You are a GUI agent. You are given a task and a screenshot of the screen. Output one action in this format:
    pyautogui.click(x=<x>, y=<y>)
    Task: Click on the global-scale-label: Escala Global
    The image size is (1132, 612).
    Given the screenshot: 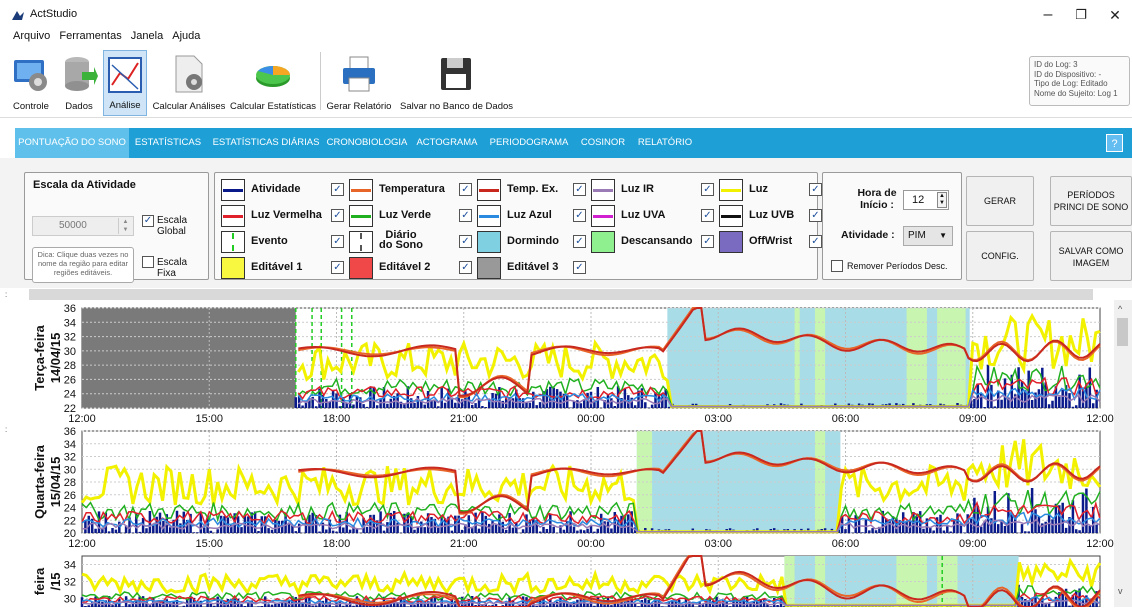 What is the action you would take?
    pyautogui.click(x=172, y=226)
    